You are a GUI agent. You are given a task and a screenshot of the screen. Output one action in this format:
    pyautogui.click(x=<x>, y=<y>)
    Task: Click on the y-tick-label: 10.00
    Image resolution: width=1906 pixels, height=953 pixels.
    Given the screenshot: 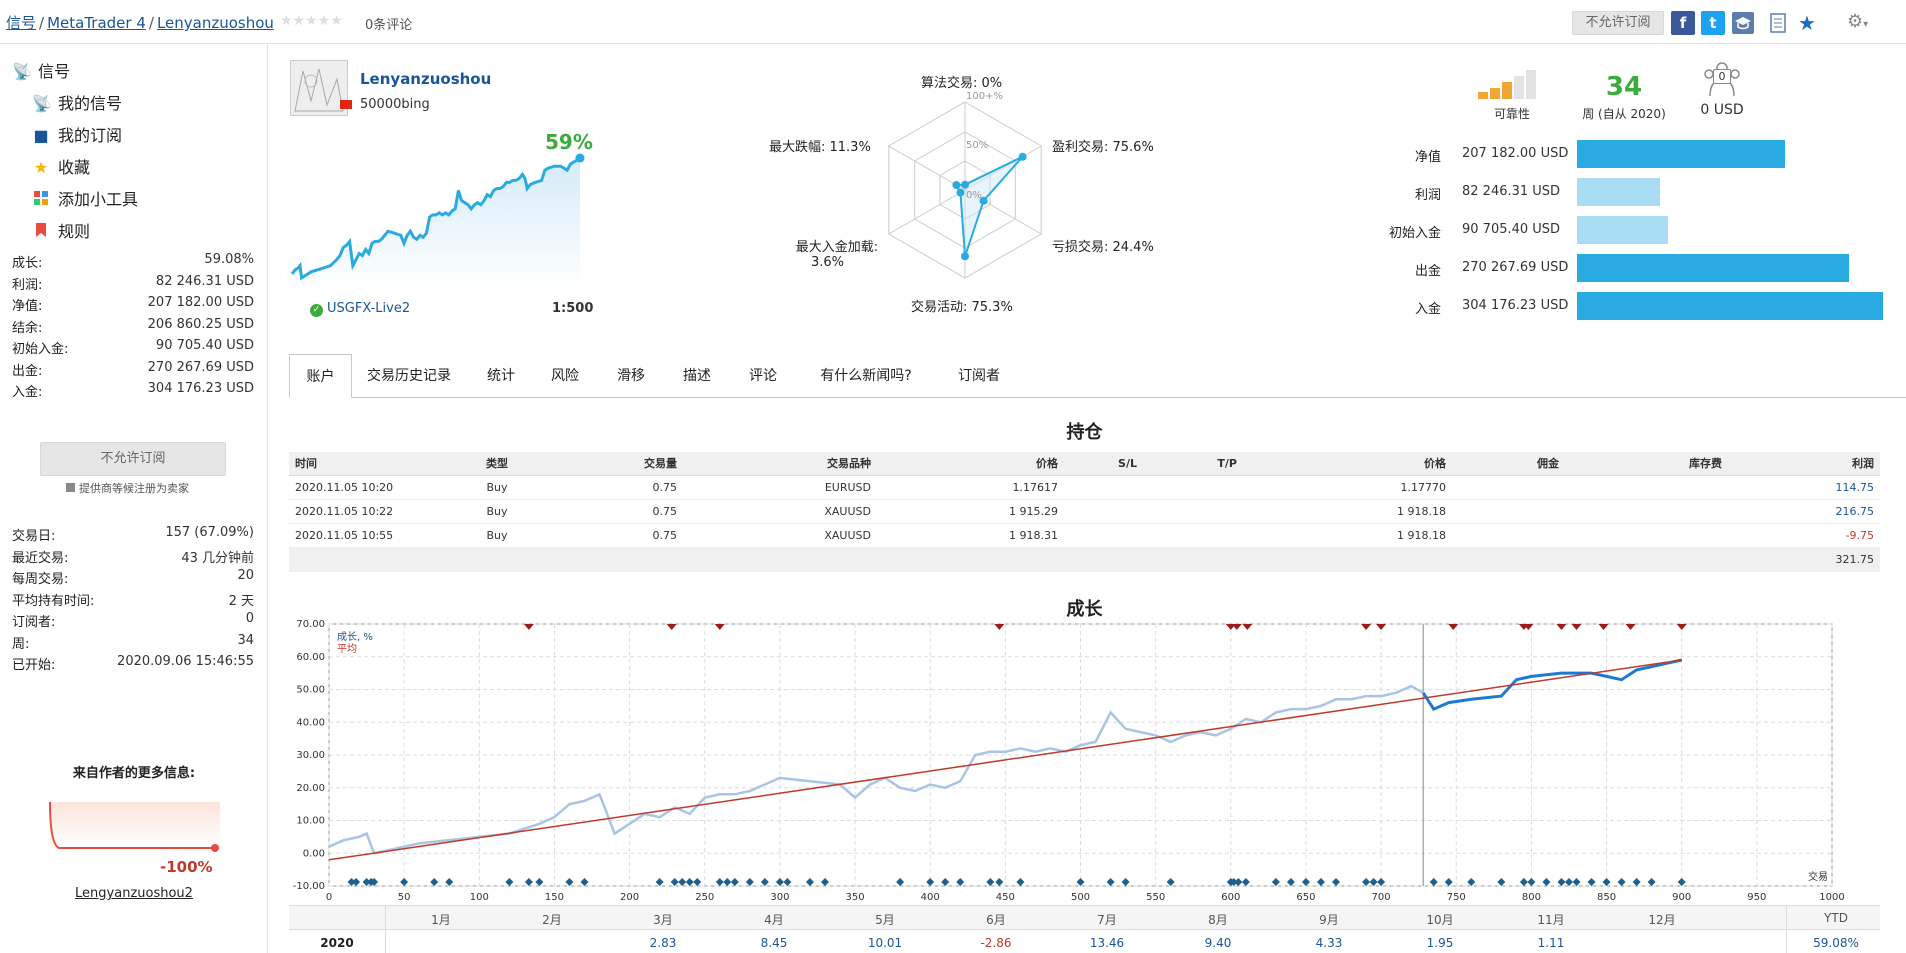 What is the action you would take?
    pyautogui.click(x=310, y=821)
    